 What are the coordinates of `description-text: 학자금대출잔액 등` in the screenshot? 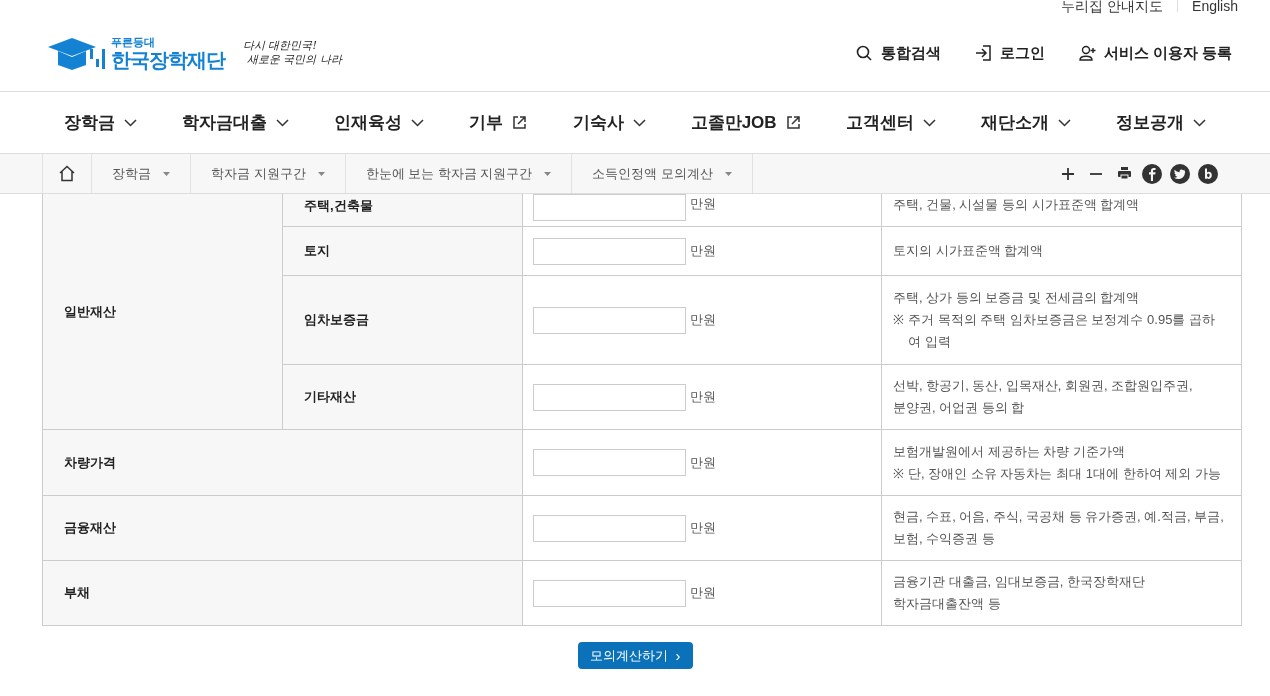 It's located at (947, 604).